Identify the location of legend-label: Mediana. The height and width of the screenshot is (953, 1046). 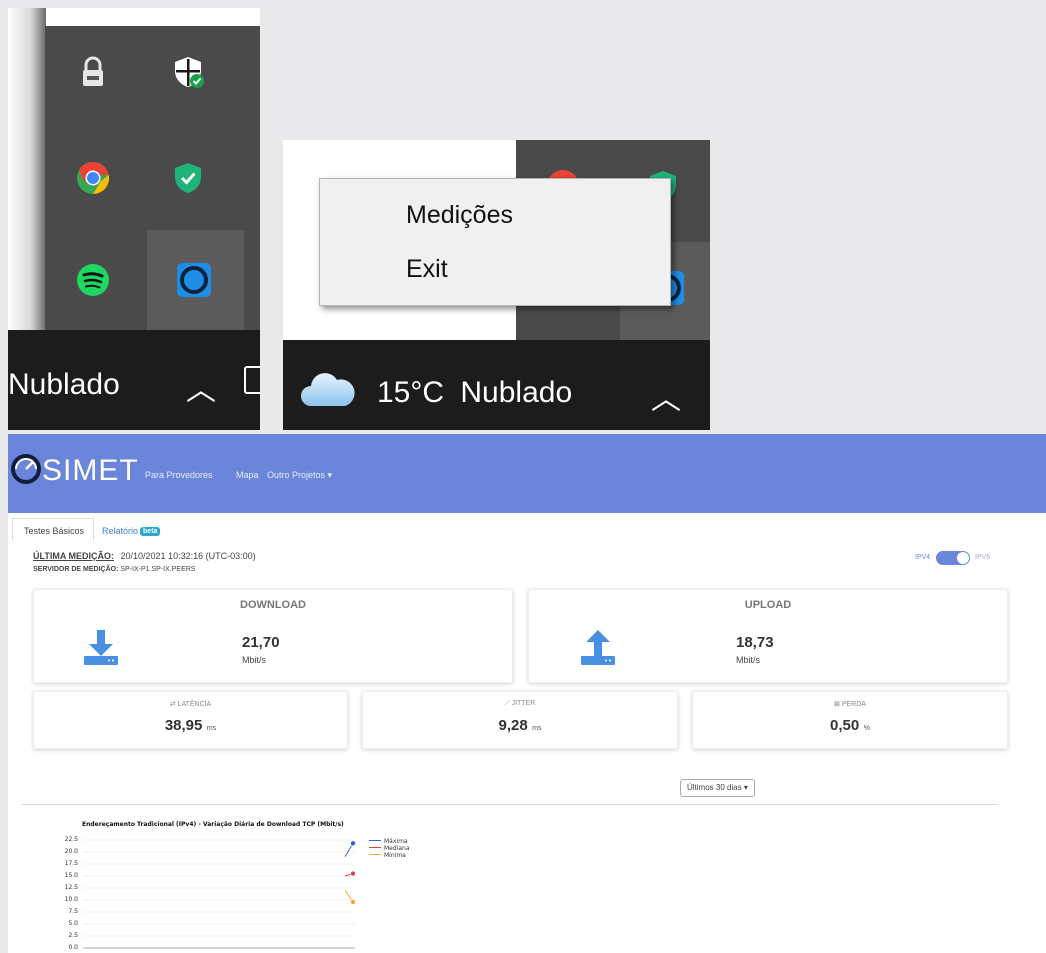
(397, 848).